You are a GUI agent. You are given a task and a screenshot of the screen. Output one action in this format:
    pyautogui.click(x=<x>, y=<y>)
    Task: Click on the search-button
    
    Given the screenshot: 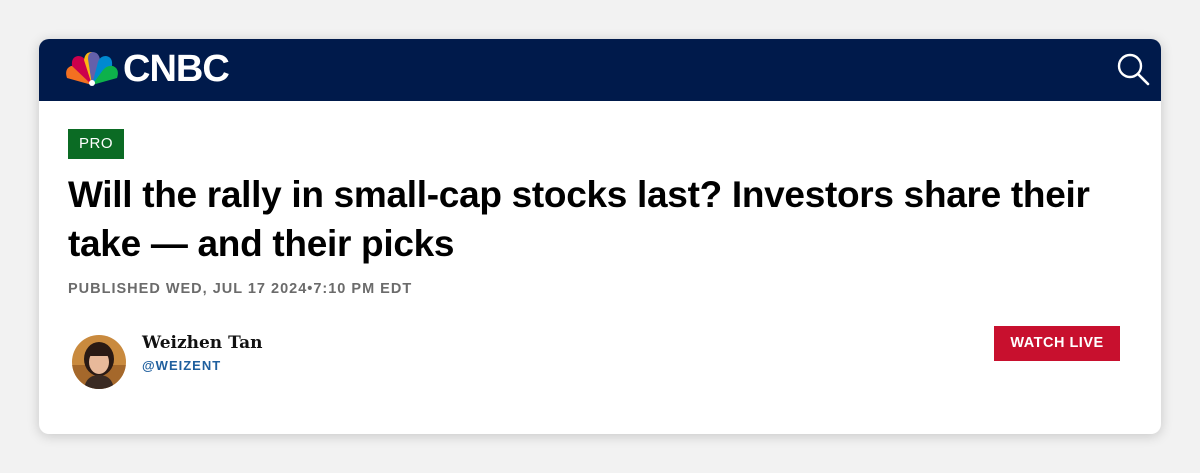 What is the action you would take?
    pyautogui.click(x=1133, y=69)
    